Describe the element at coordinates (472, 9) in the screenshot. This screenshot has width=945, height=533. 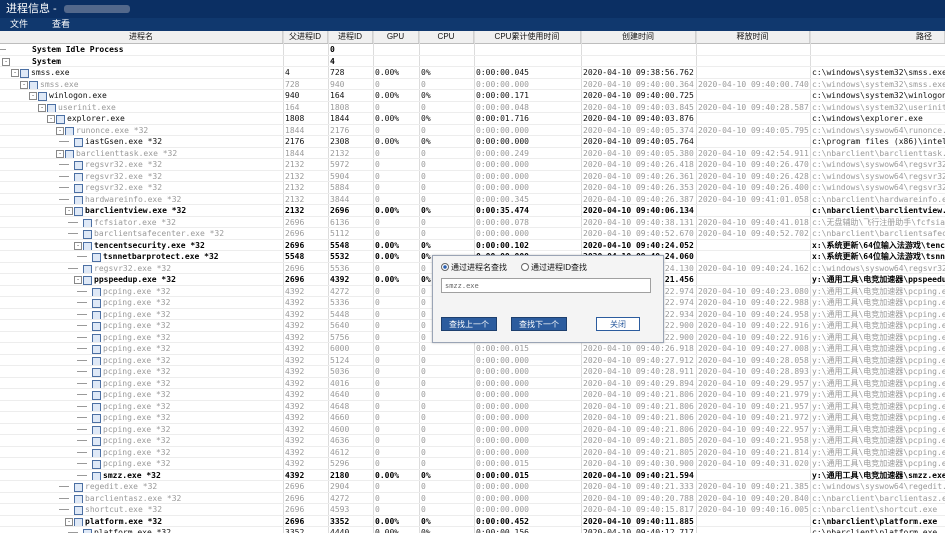
I see `title-bar: 进程信息 -` at that location.